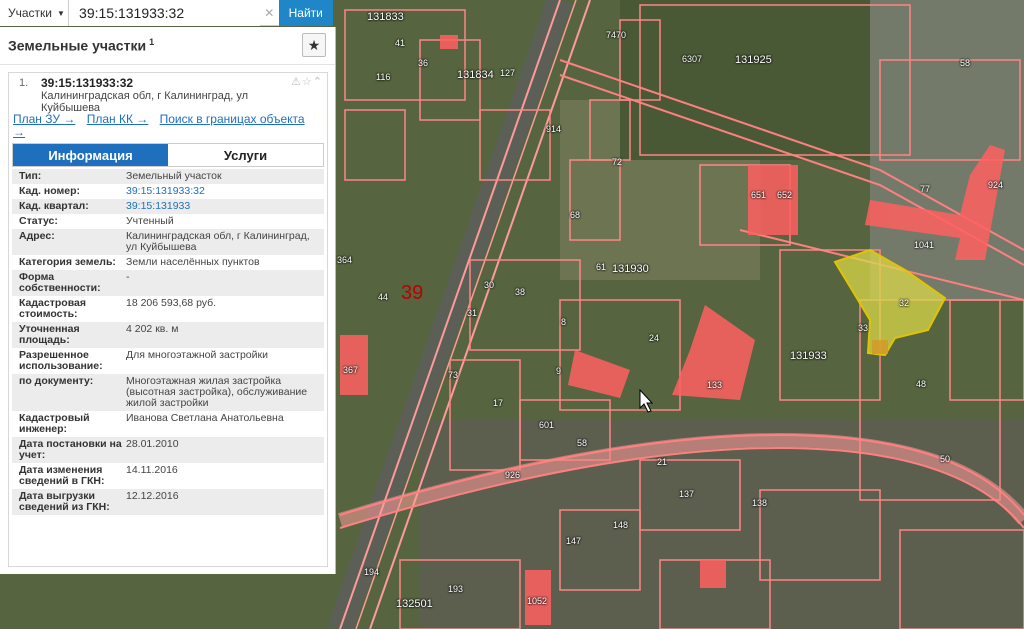 The image size is (1024, 629). What do you see at coordinates (924, 245) in the screenshot?
I see `map-label-parcel: 1041` at bounding box center [924, 245].